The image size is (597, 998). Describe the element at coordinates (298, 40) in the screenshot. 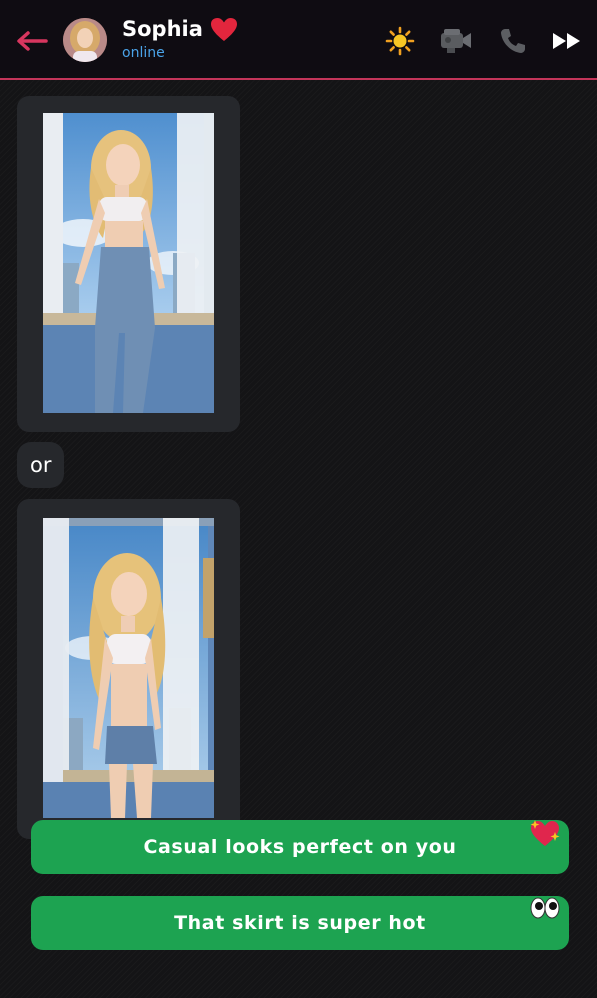

I see `chat-header: Sophia online` at that location.